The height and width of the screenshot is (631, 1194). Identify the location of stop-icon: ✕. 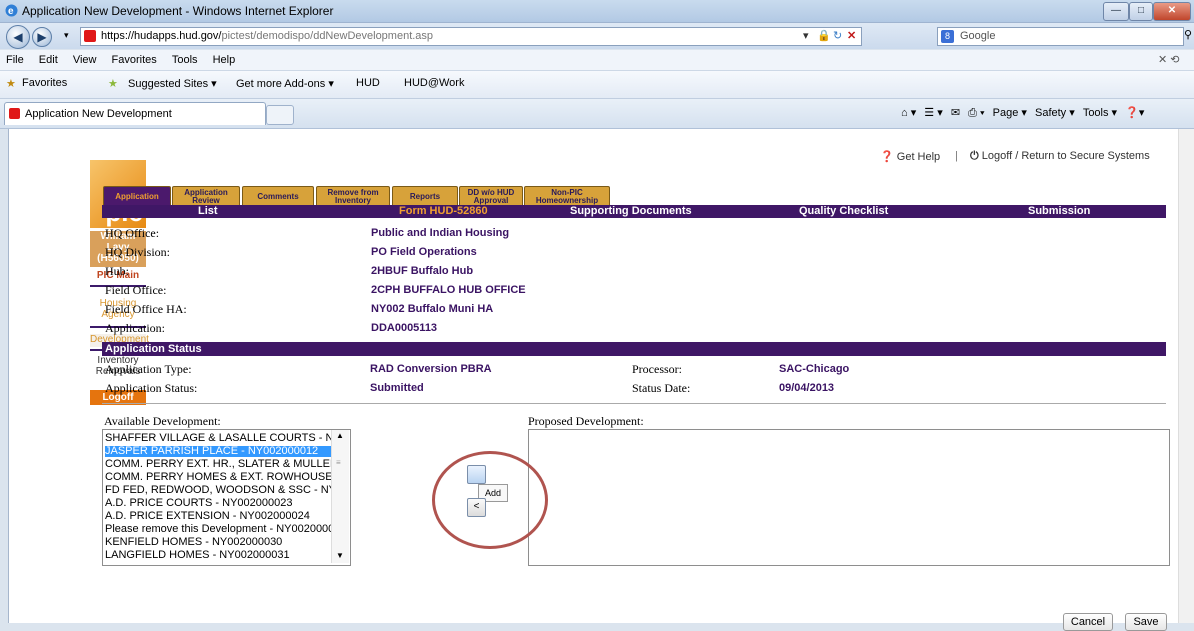
(851, 36).